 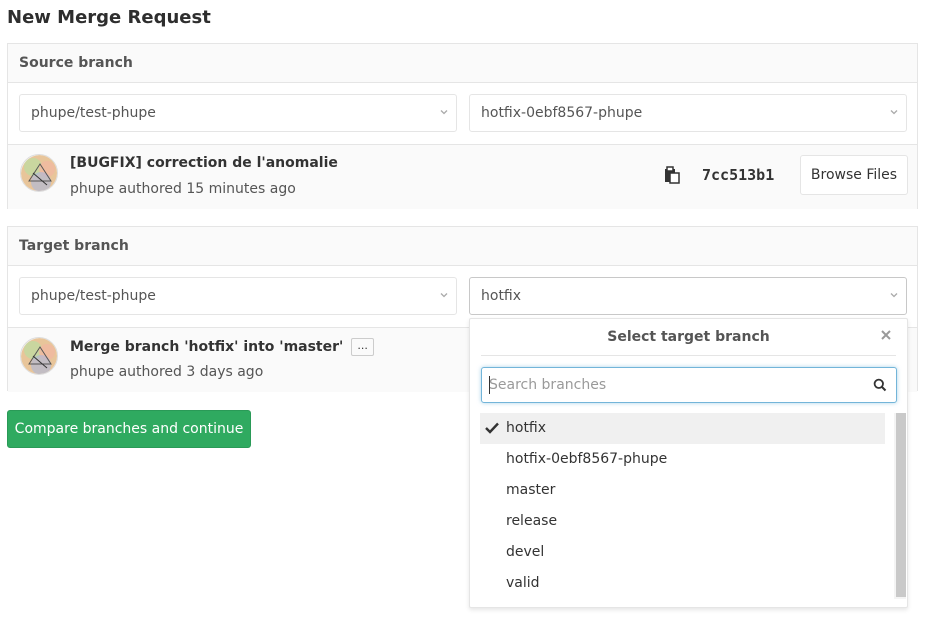 I want to click on dropdown-title: Select target branch, so click(x=688, y=337).